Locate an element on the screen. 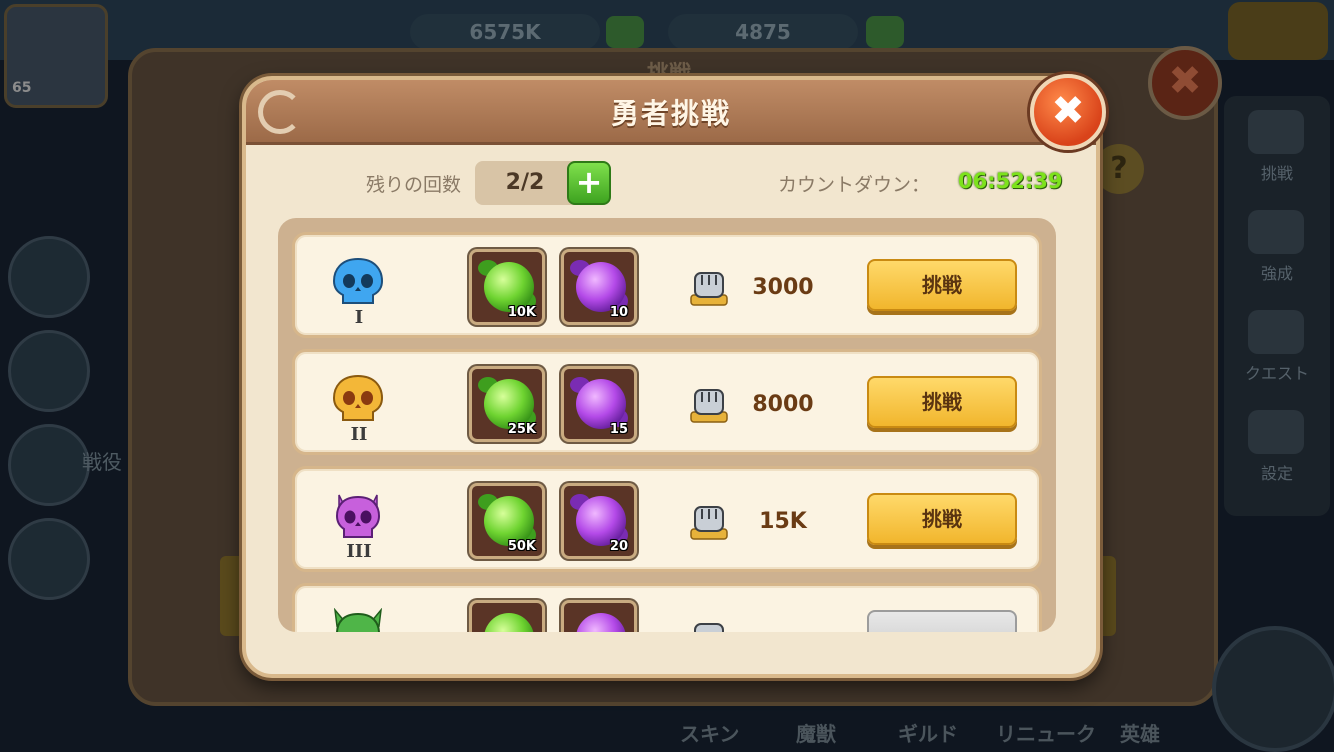 The image size is (1334, 752). add-gem-button is located at coordinates (885, 32).